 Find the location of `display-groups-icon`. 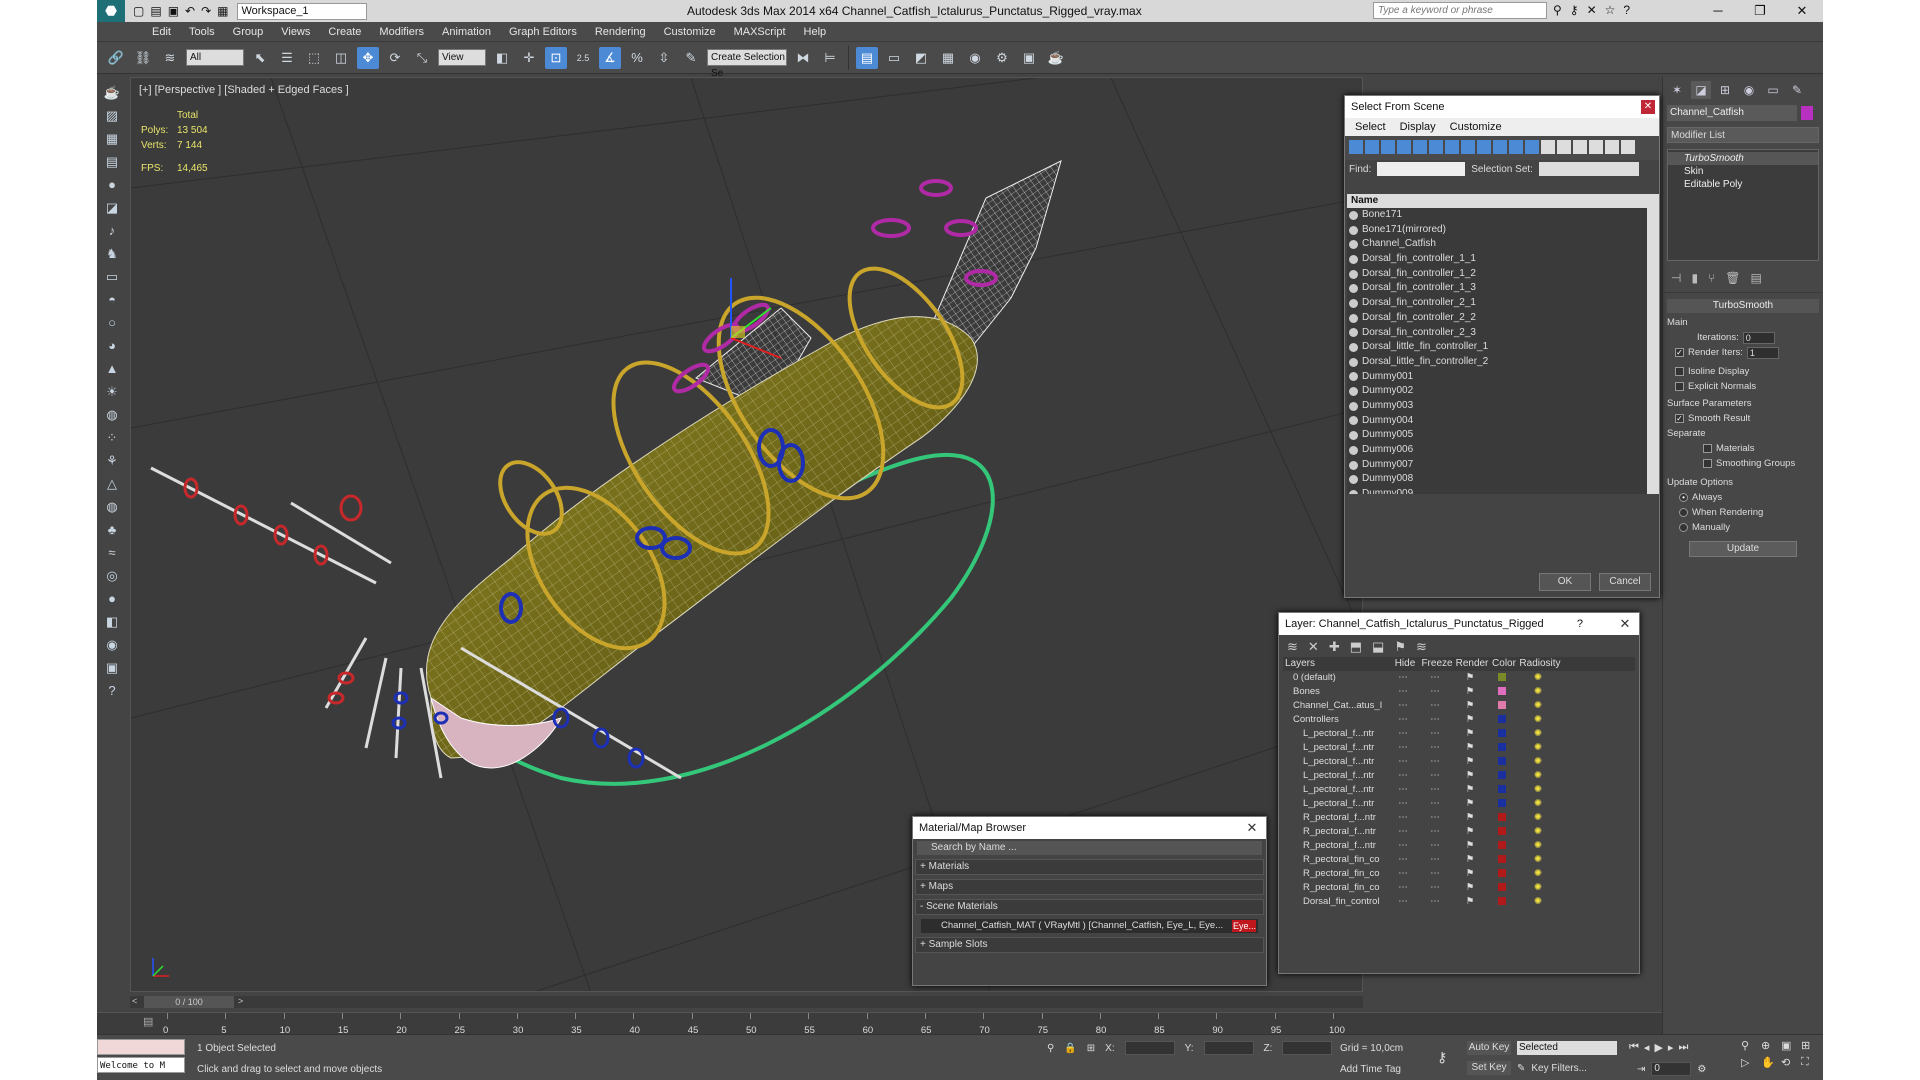

display-groups-icon is located at coordinates (1452, 147).